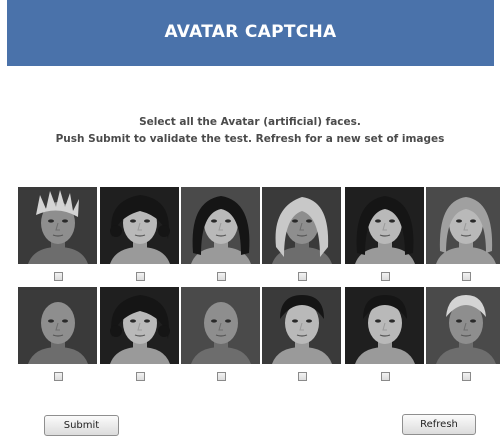 This screenshot has height=436, width=500. I want to click on submit-button: Submit, so click(81, 425).